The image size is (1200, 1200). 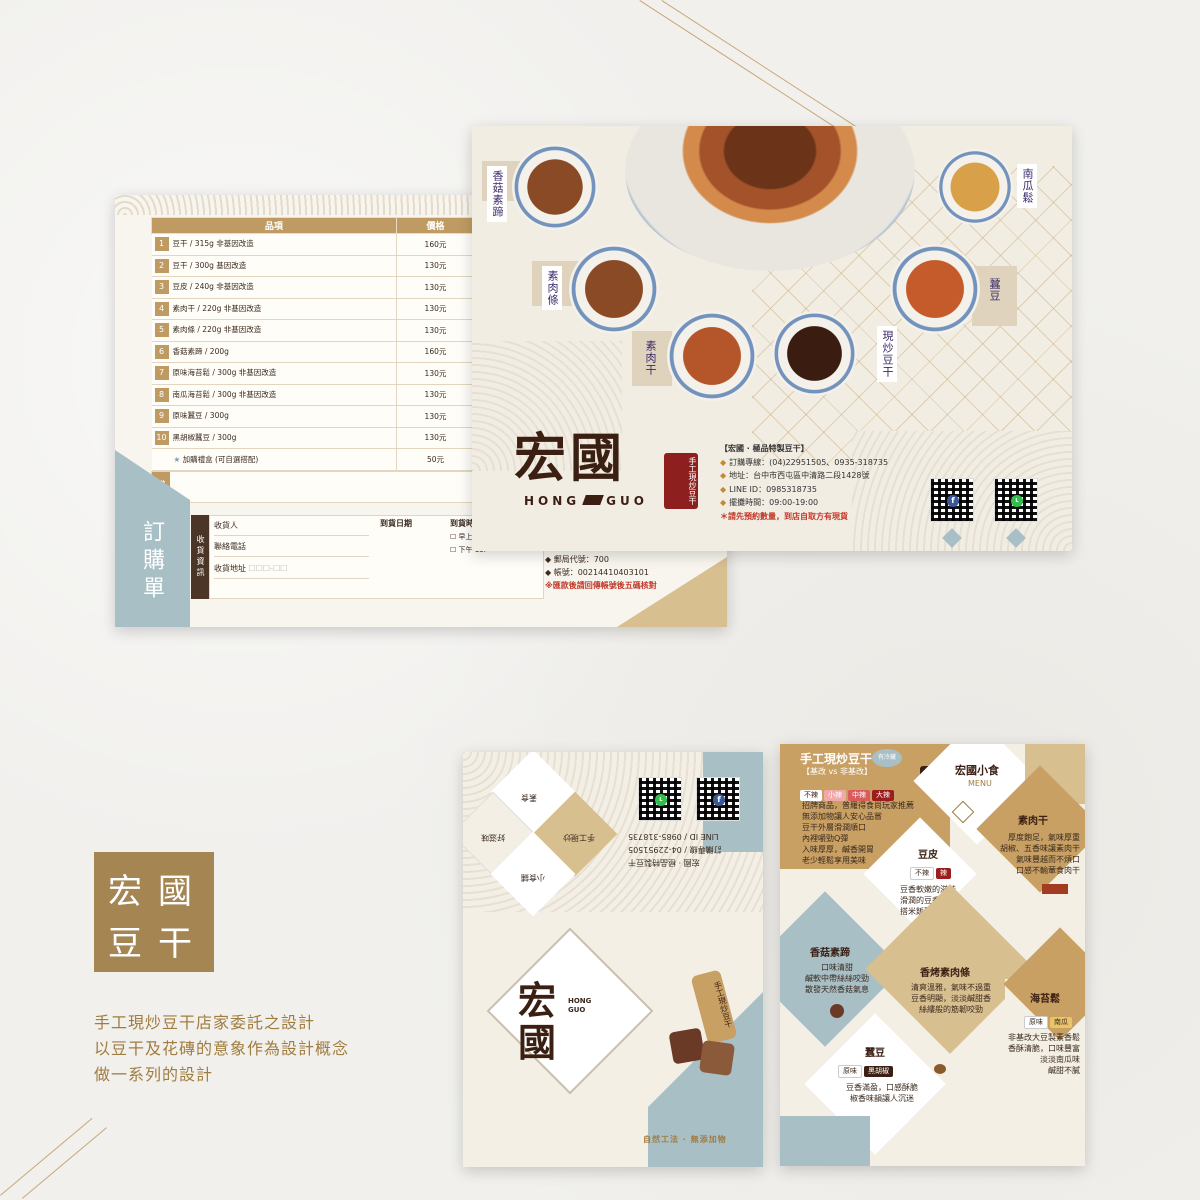 What do you see at coordinates (436, 459) in the screenshot?
I see `gift-box-price: 50元` at bounding box center [436, 459].